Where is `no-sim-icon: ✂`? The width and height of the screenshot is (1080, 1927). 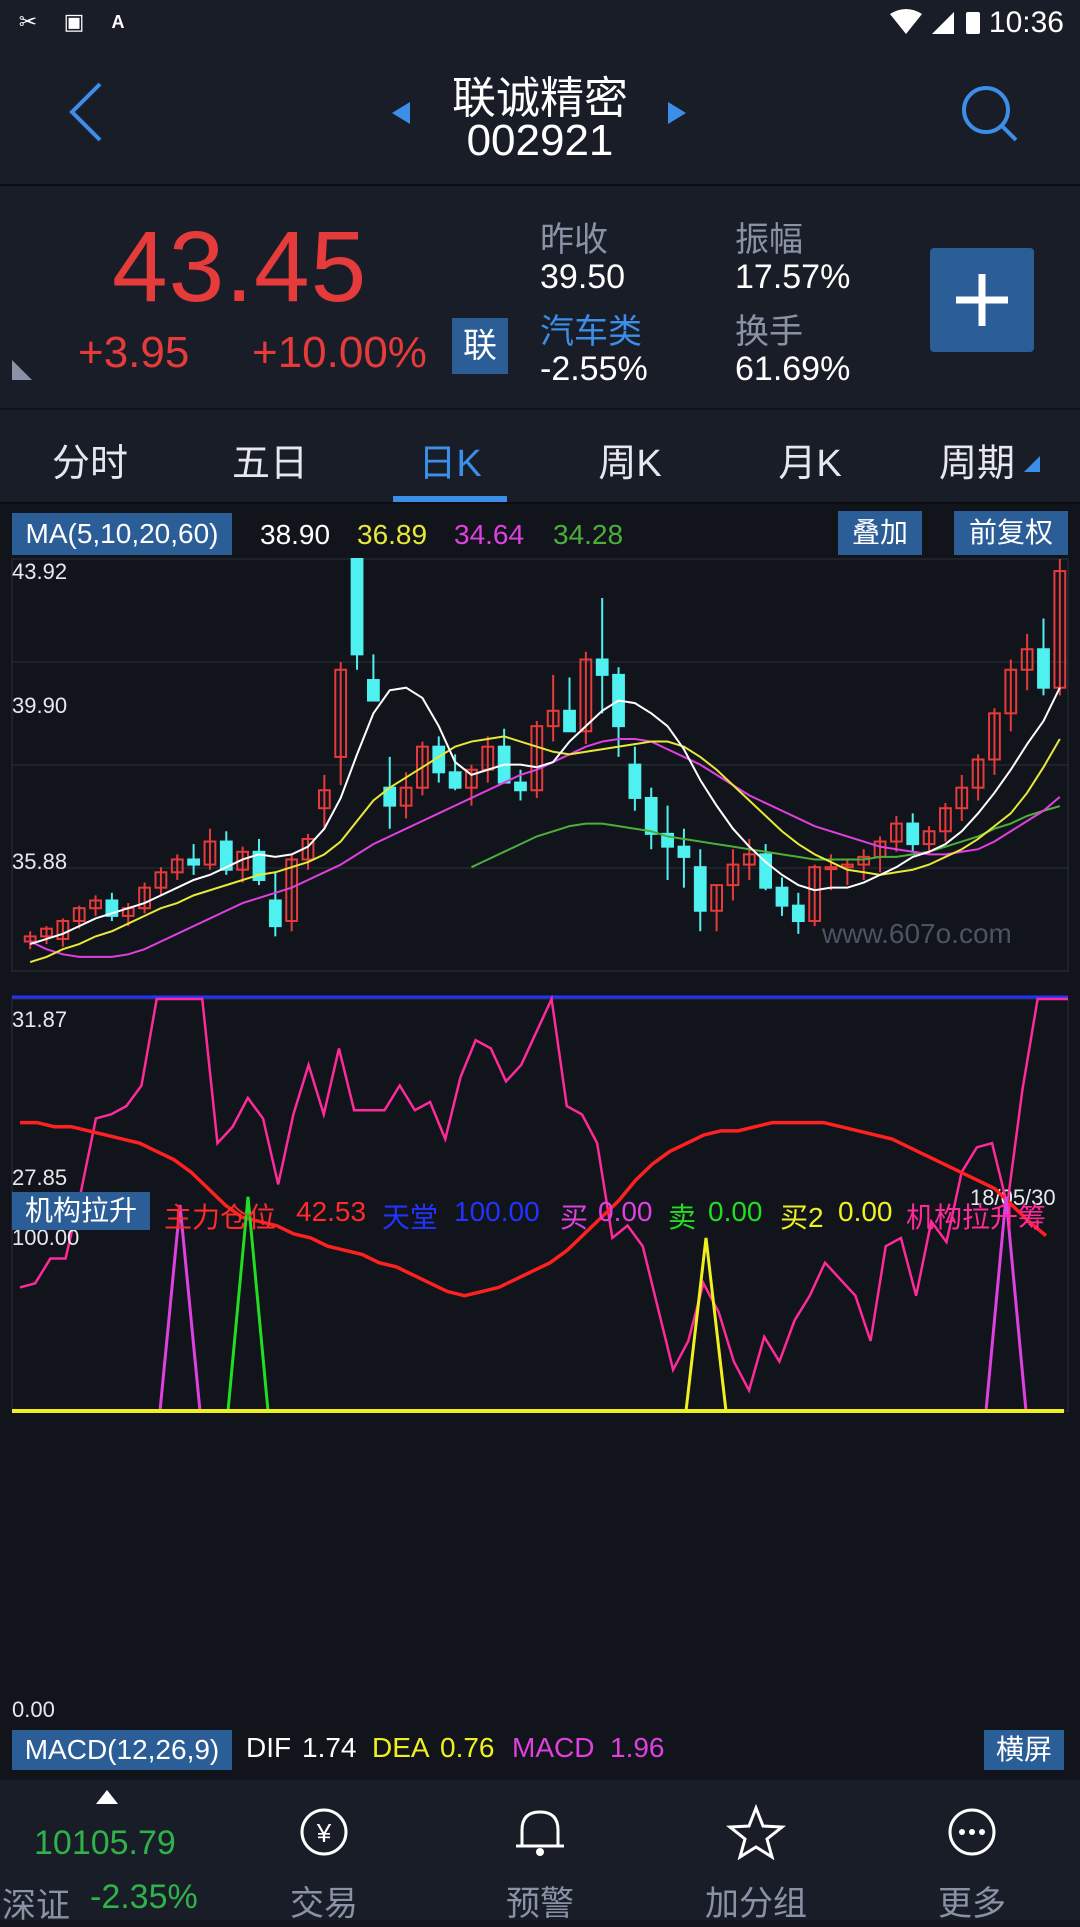
no-sim-icon: ✂ is located at coordinates (28, 21).